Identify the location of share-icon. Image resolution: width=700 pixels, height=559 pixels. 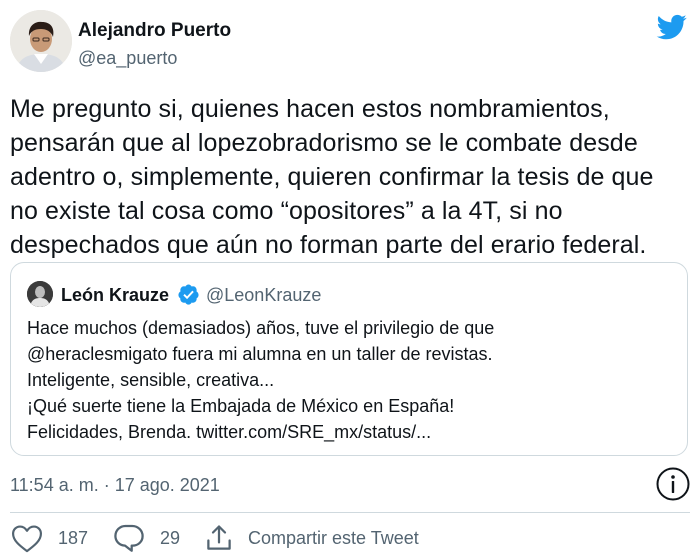
(219, 537).